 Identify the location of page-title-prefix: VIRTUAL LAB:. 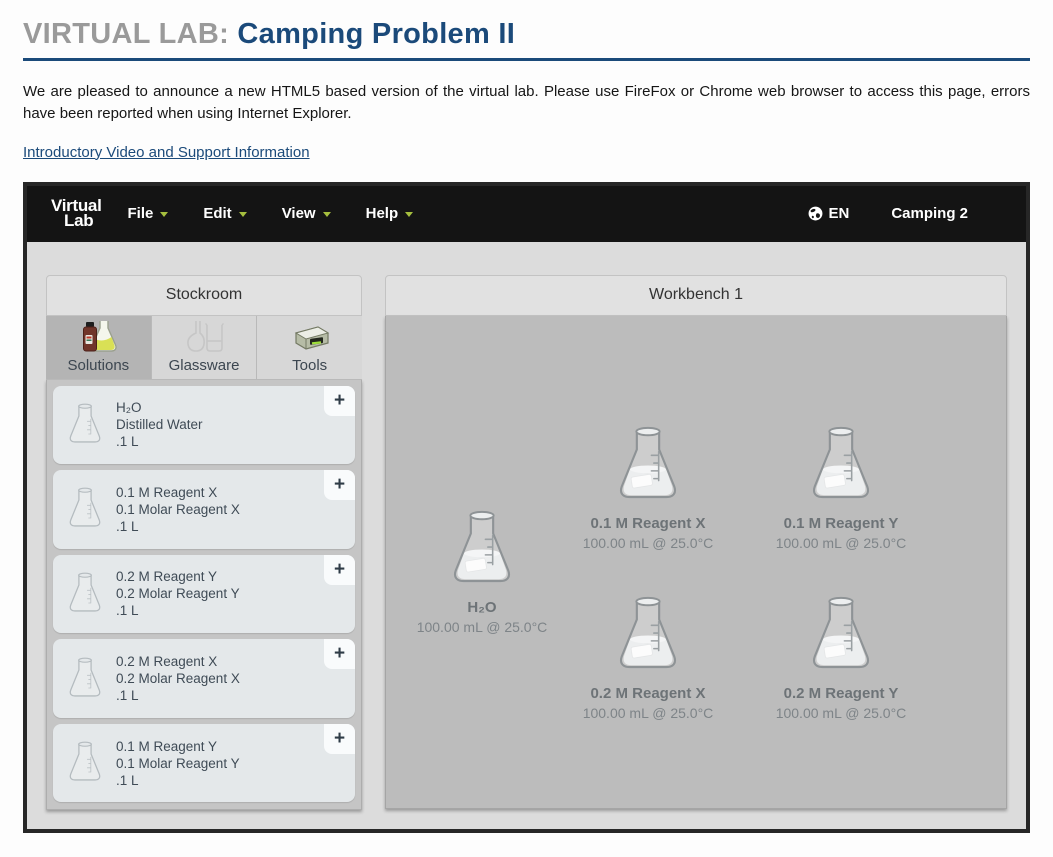
(126, 34).